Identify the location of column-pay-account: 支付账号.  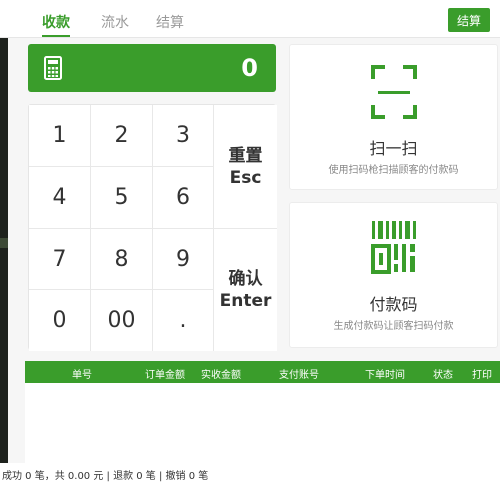
(299, 375).